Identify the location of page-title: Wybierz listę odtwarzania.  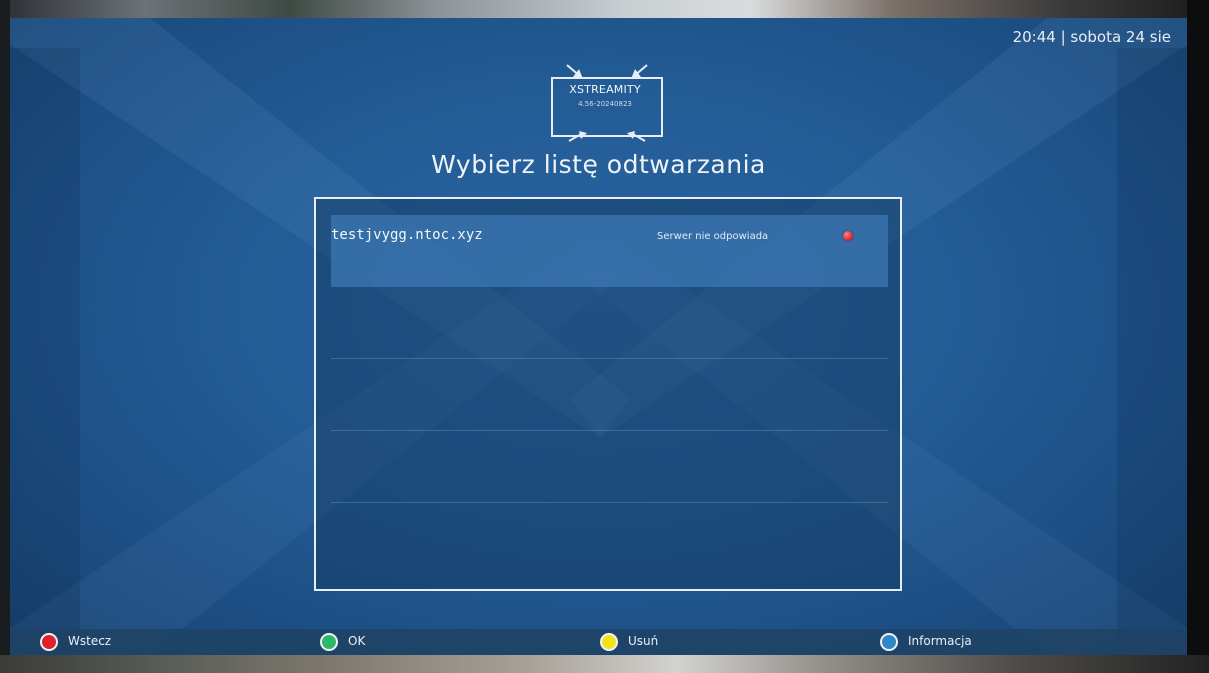
(598, 164).